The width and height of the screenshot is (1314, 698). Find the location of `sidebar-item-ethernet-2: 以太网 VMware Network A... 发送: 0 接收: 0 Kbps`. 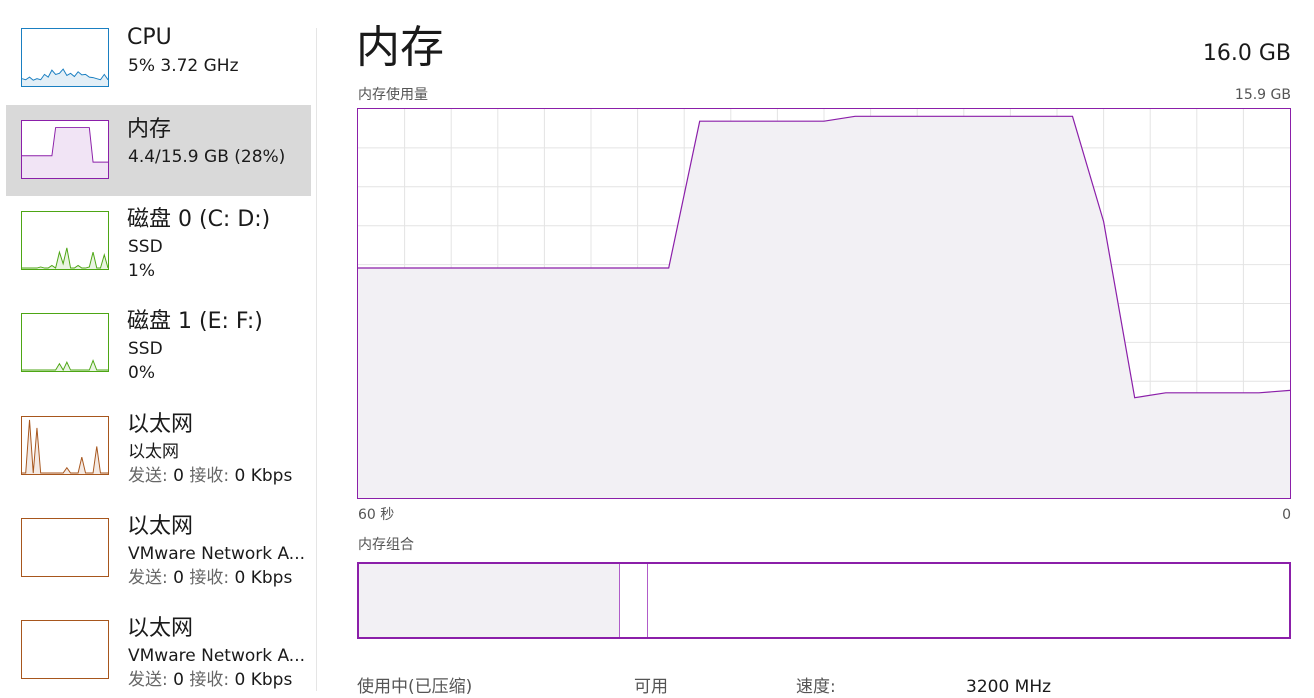

sidebar-item-ethernet-2: 以太网 VMware Network A... 发送: 0 接收: 0 Kbps is located at coordinates (158, 547).